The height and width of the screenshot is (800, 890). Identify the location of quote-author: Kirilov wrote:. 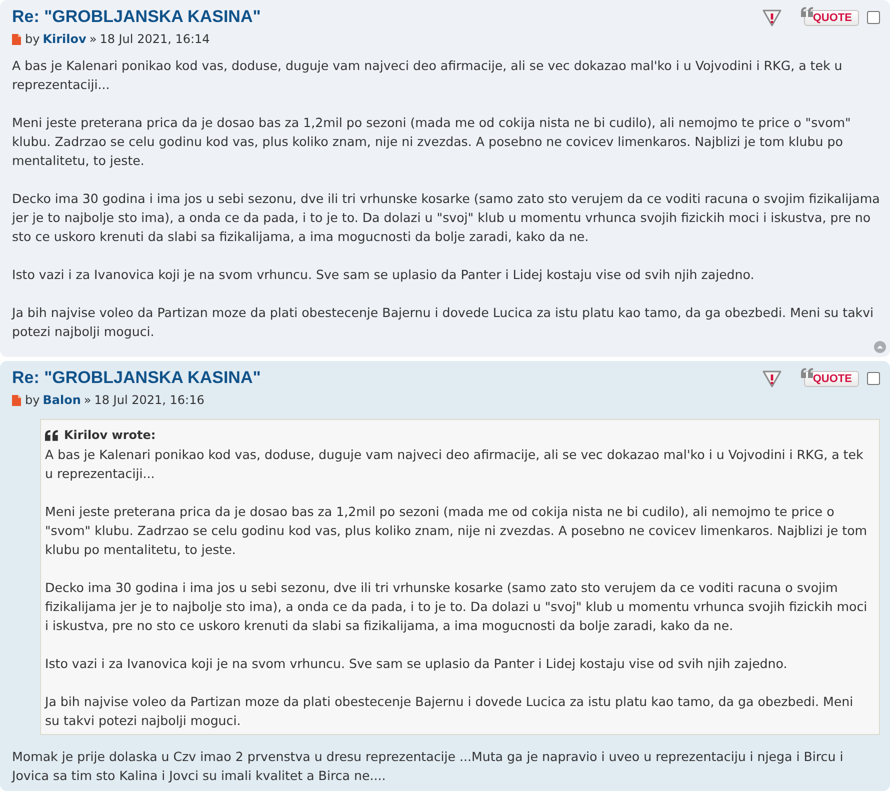
(110, 435).